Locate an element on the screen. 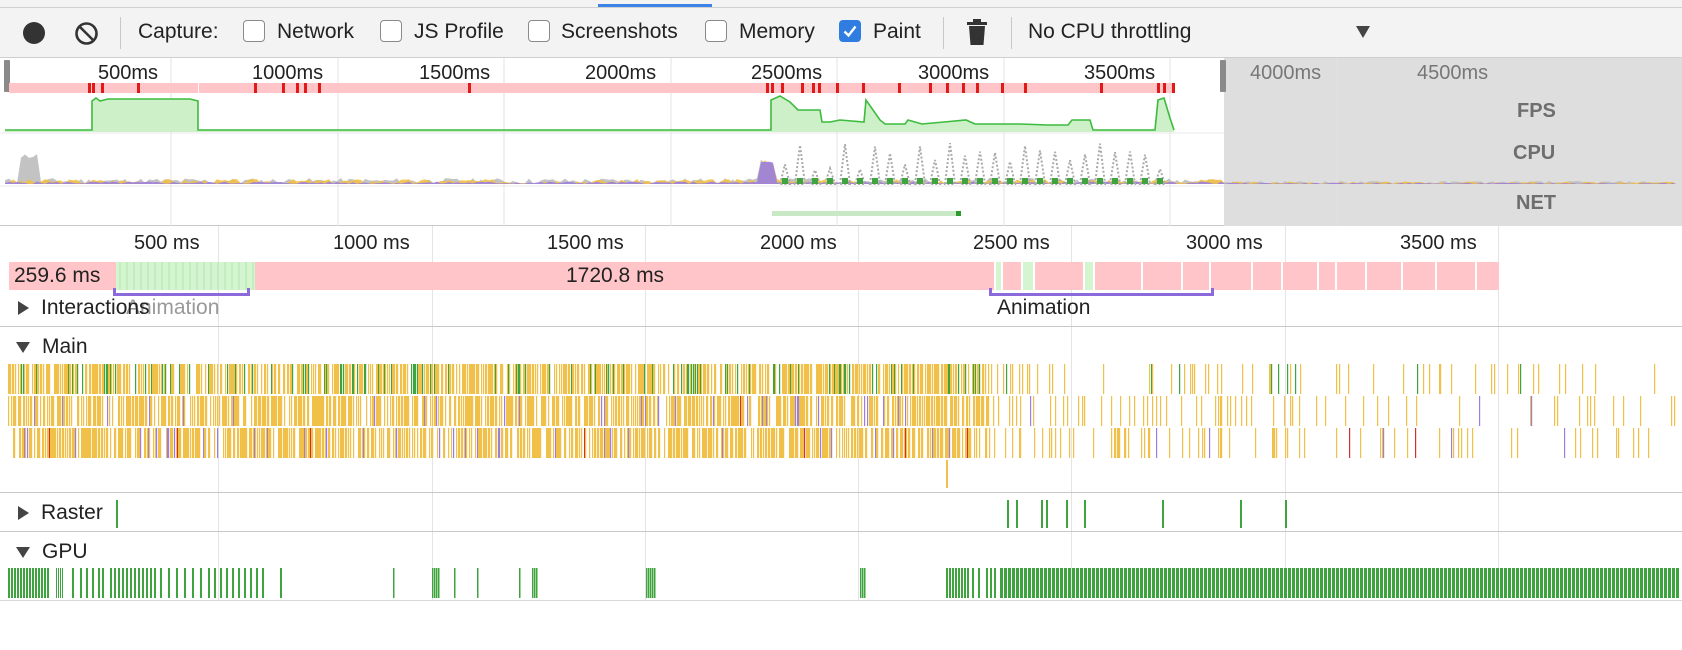 This screenshot has width=1682, height=650. cpu-throttling-select: No CPU throttling is located at coordinates (1203, 33).